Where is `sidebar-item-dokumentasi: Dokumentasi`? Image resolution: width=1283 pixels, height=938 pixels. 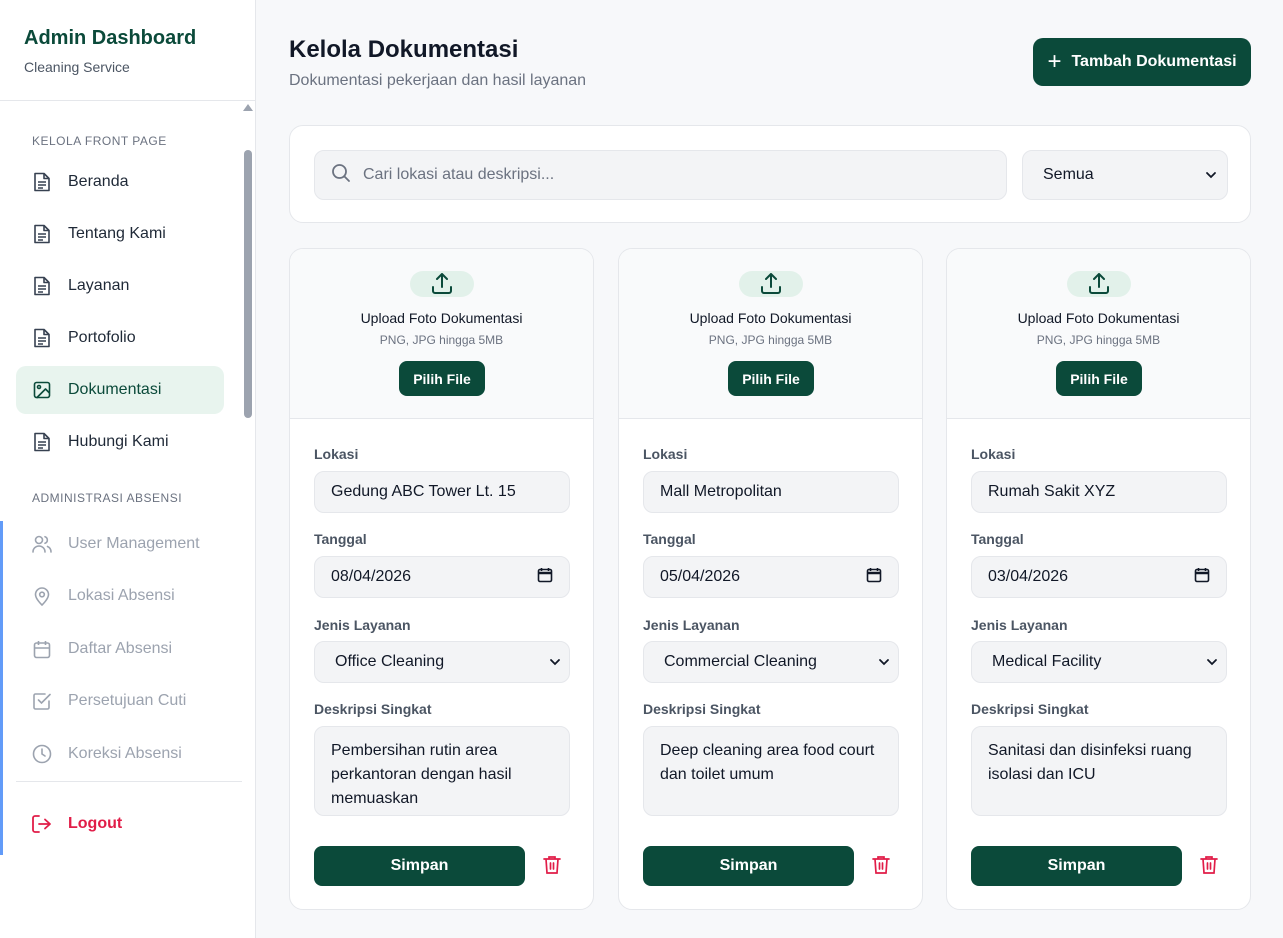 sidebar-item-dokumentasi: Dokumentasi is located at coordinates (120, 390).